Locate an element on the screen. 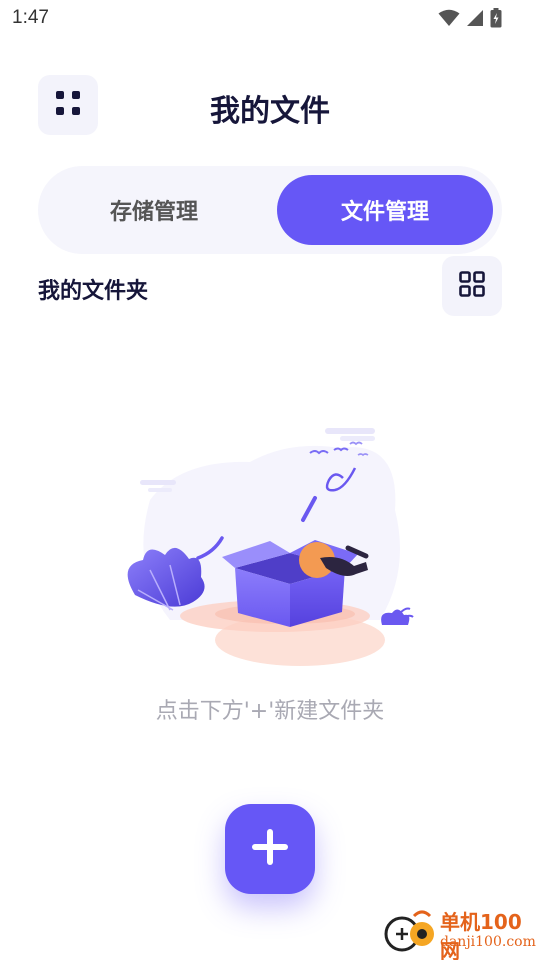  plus-icon is located at coordinates (270, 849).